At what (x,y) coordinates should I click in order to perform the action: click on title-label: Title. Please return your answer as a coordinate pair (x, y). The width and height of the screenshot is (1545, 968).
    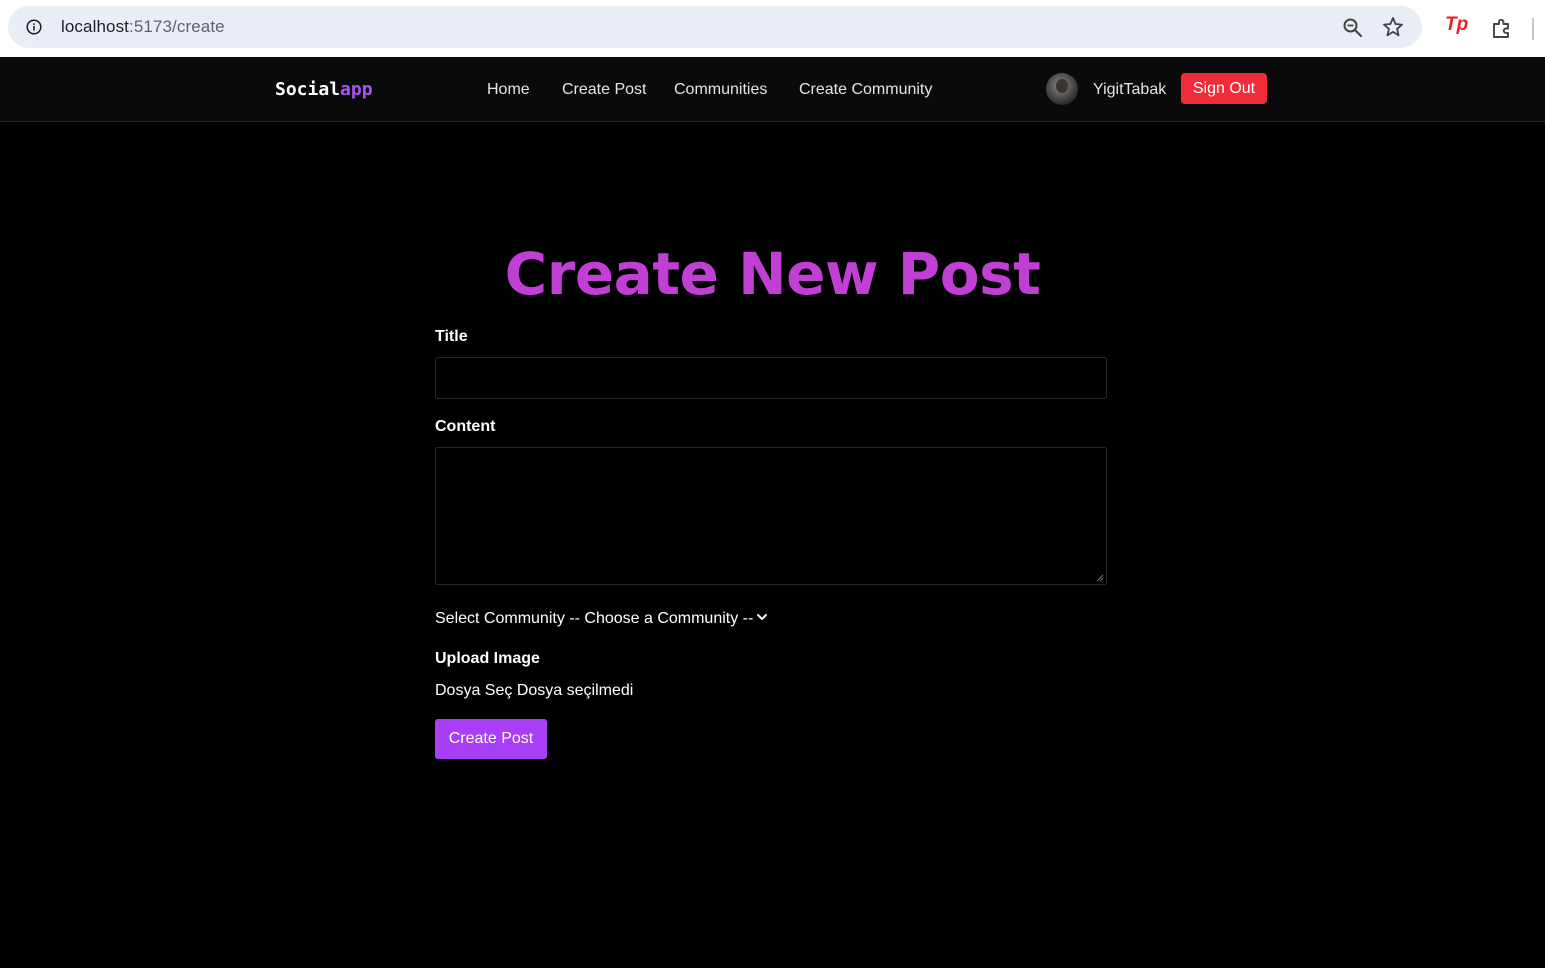
    Looking at the image, I should click on (451, 336).